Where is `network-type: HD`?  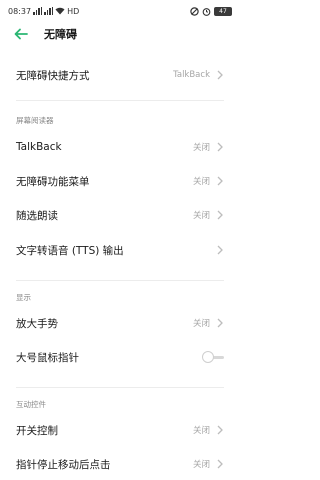 network-type: HD is located at coordinates (73, 11).